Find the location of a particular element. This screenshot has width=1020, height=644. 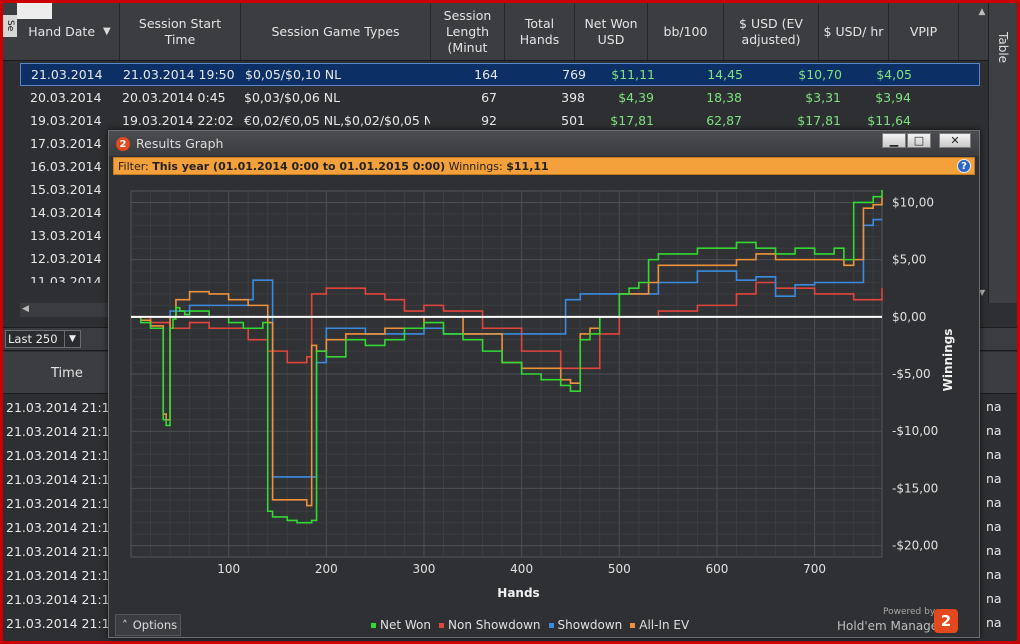

column-header-label: bb/100 is located at coordinates (685, 31).